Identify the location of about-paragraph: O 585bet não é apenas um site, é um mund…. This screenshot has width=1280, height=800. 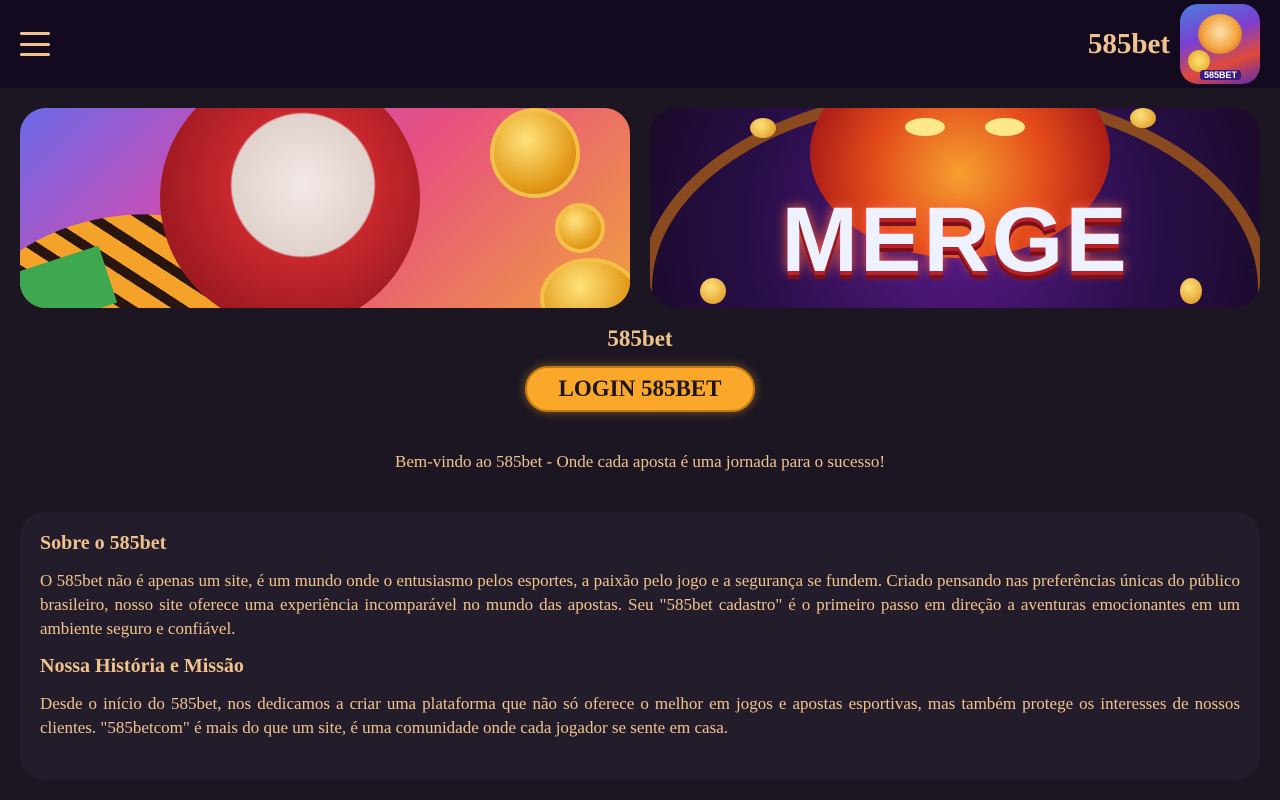
(640, 604).